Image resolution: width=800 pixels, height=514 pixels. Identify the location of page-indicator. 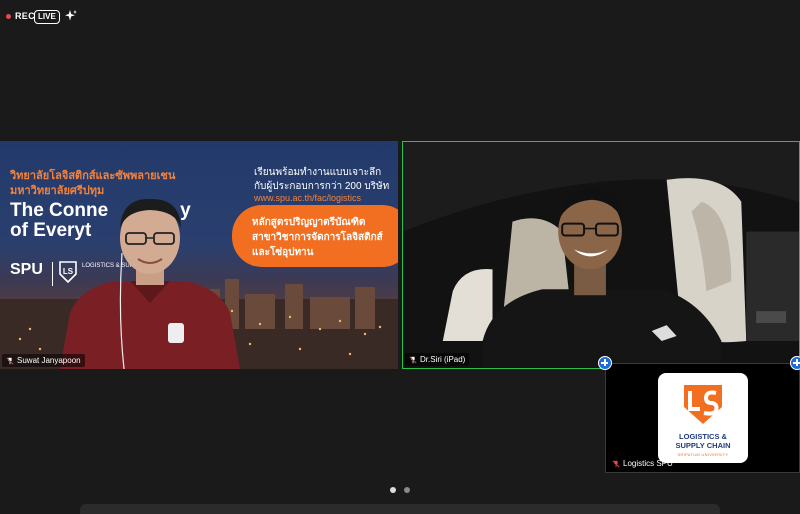
(400, 490).